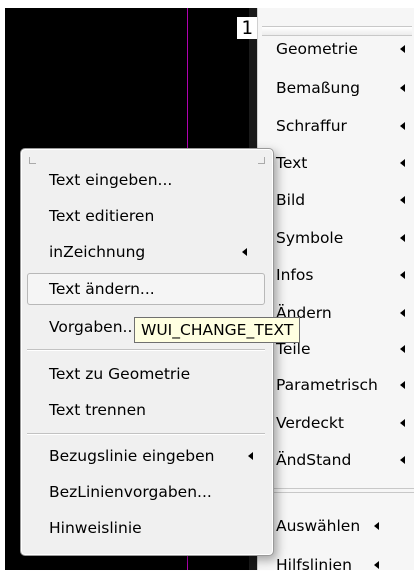 The width and height of the screenshot is (414, 580). I want to click on side-menu-item-label: Infos, so click(295, 275).